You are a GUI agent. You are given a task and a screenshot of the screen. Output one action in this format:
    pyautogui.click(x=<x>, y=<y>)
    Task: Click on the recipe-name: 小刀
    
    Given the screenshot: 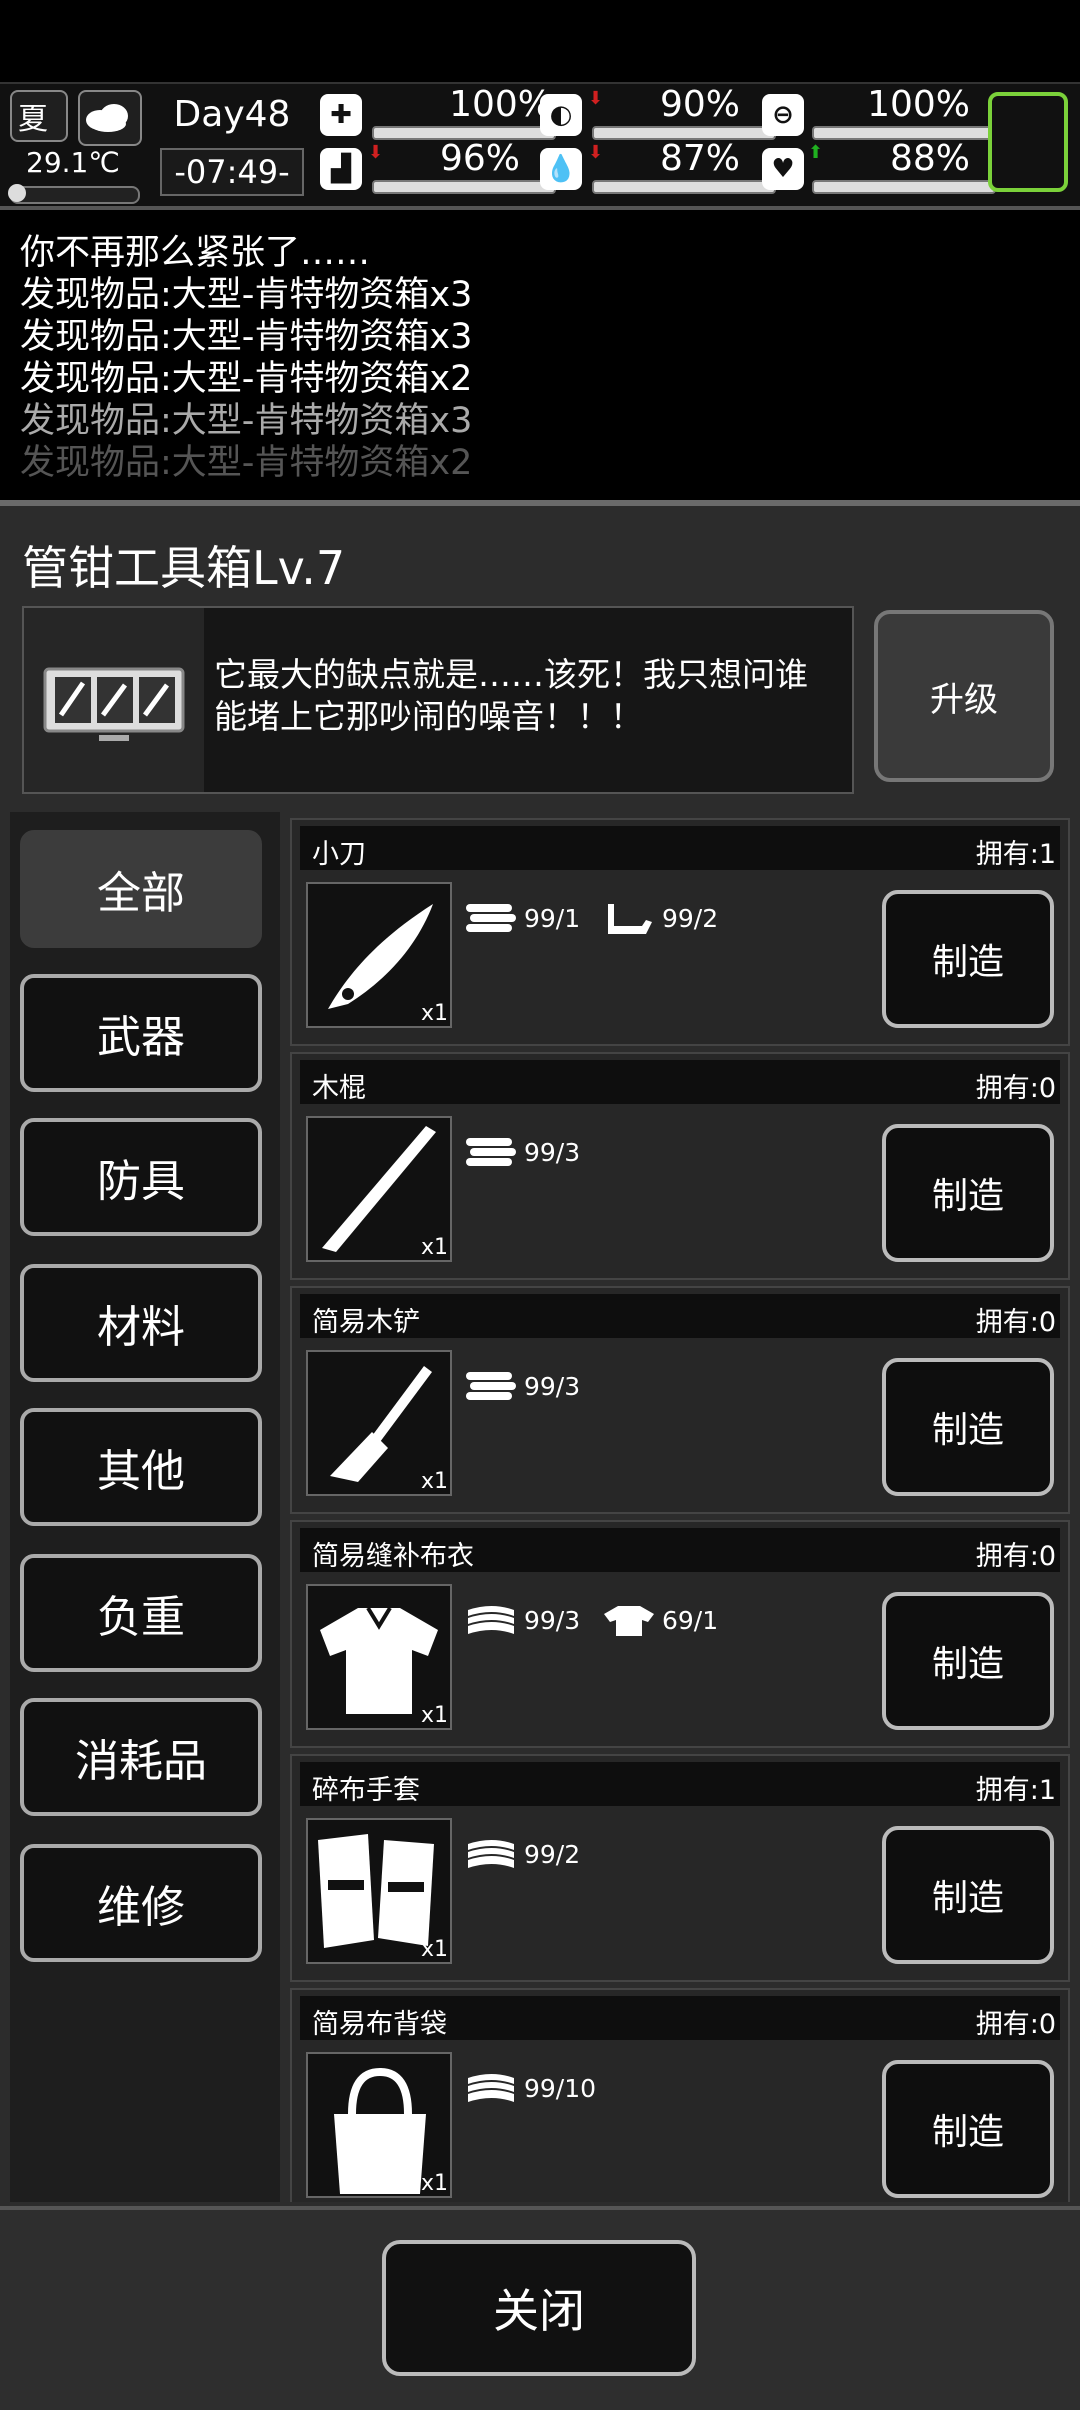 What is the action you would take?
    pyautogui.click(x=339, y=854)
    